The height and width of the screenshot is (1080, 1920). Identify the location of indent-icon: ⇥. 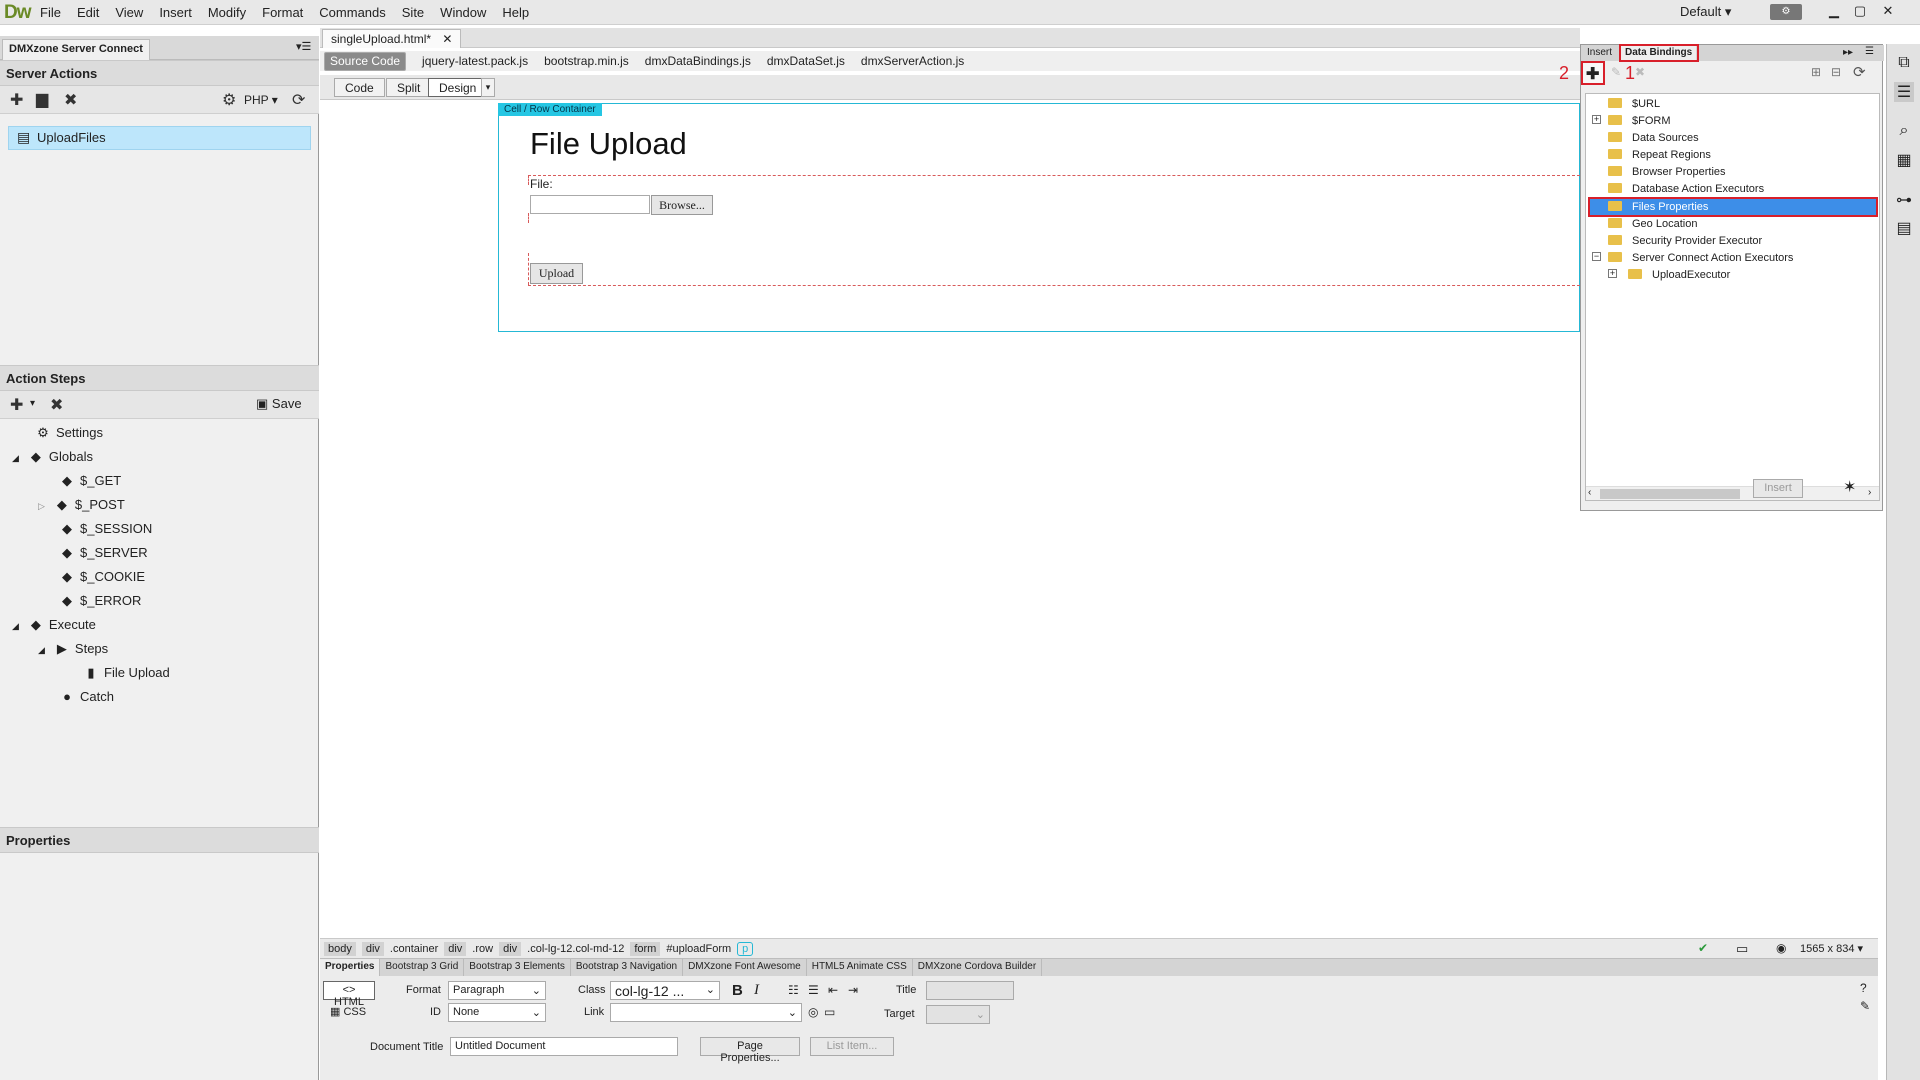
(853, 990).